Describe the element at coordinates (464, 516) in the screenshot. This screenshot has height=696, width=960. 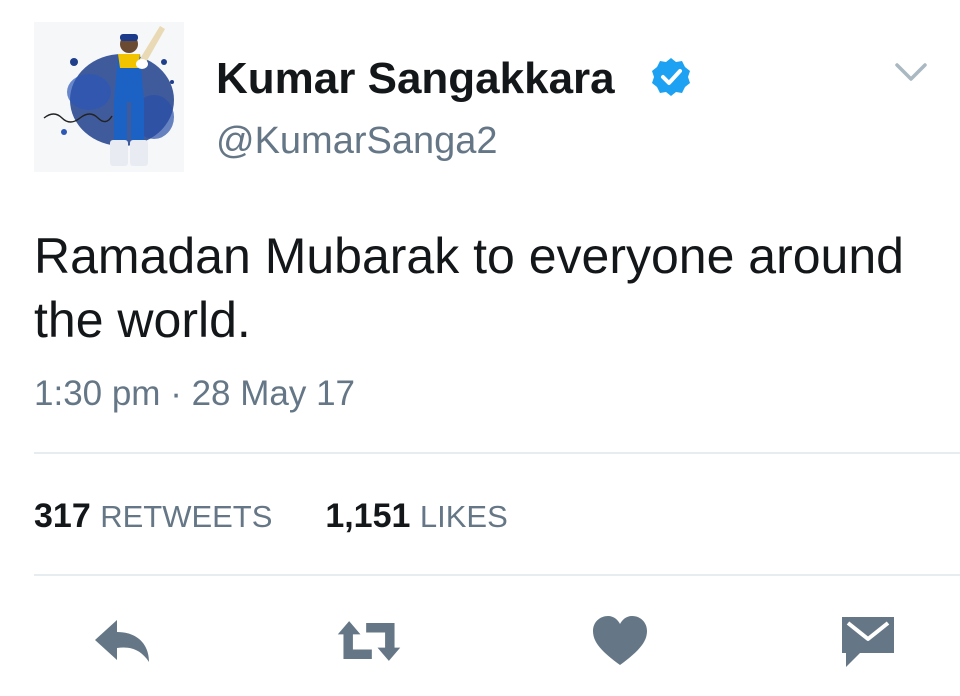
I see `likes-label: LIKES` at that location.